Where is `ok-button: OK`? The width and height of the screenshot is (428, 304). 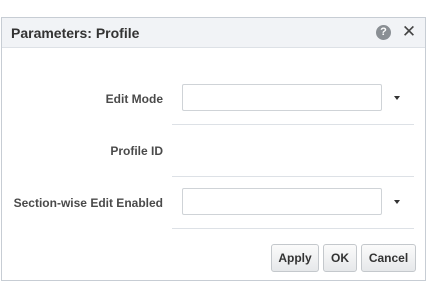 ok-button: OK is located at coordinates (340, 258).